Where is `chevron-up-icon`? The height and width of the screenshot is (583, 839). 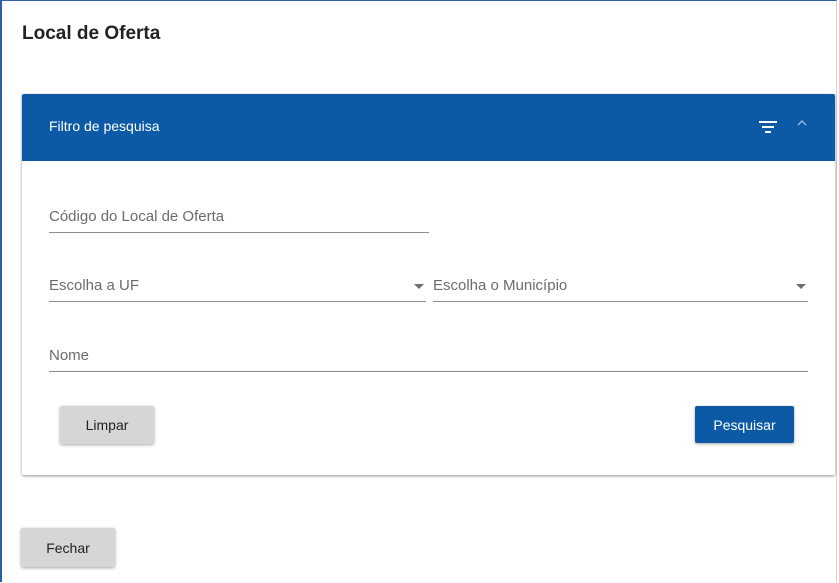 chevron-up-icon is located at coordinates (802, 123).